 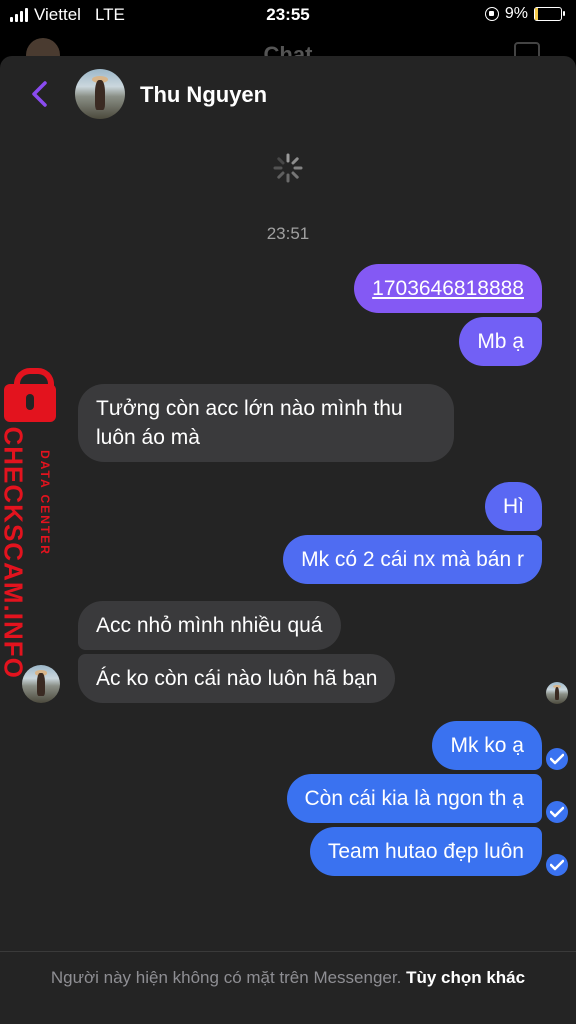 What do you see at coordinates (288, 16) in the screenshot?
I see `status-bar: Viettel LTE 23:55 9%` at bounding box center [288, 16].